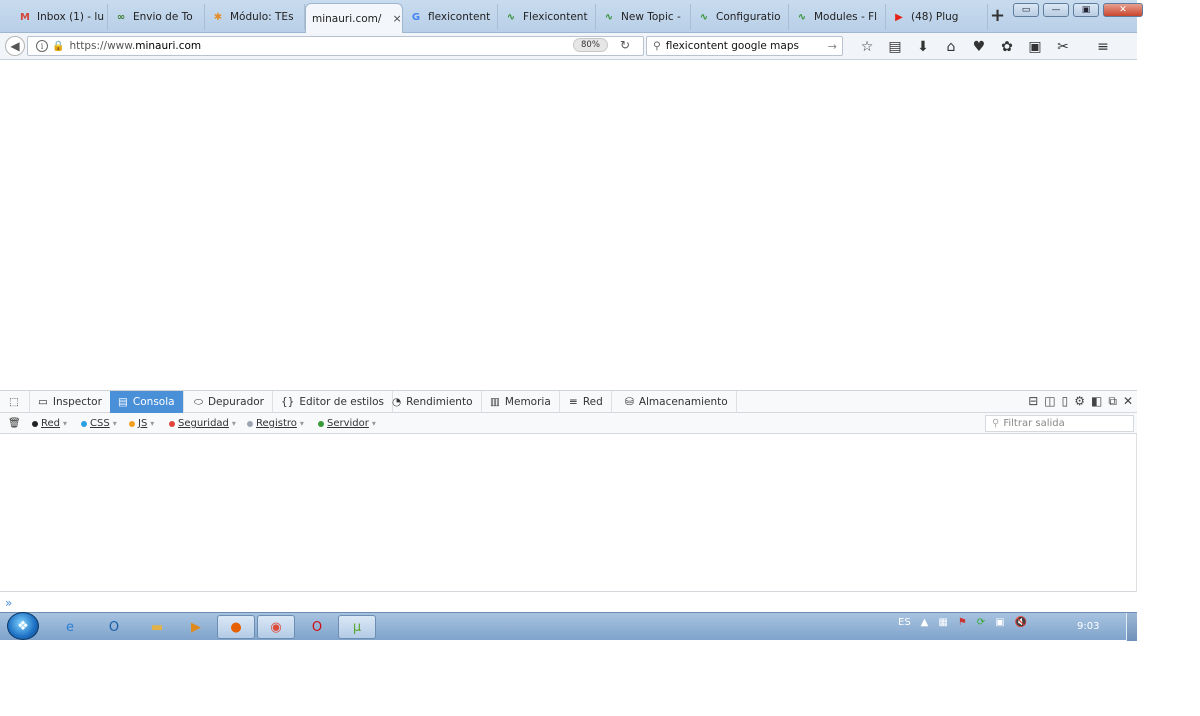 The width and height of the screenshot is (1200, 716). What do you see at coordinates (586, 402) in the screenshot?
I see `devtools-tab: ≡ Red` at bounding box center [586, 402].